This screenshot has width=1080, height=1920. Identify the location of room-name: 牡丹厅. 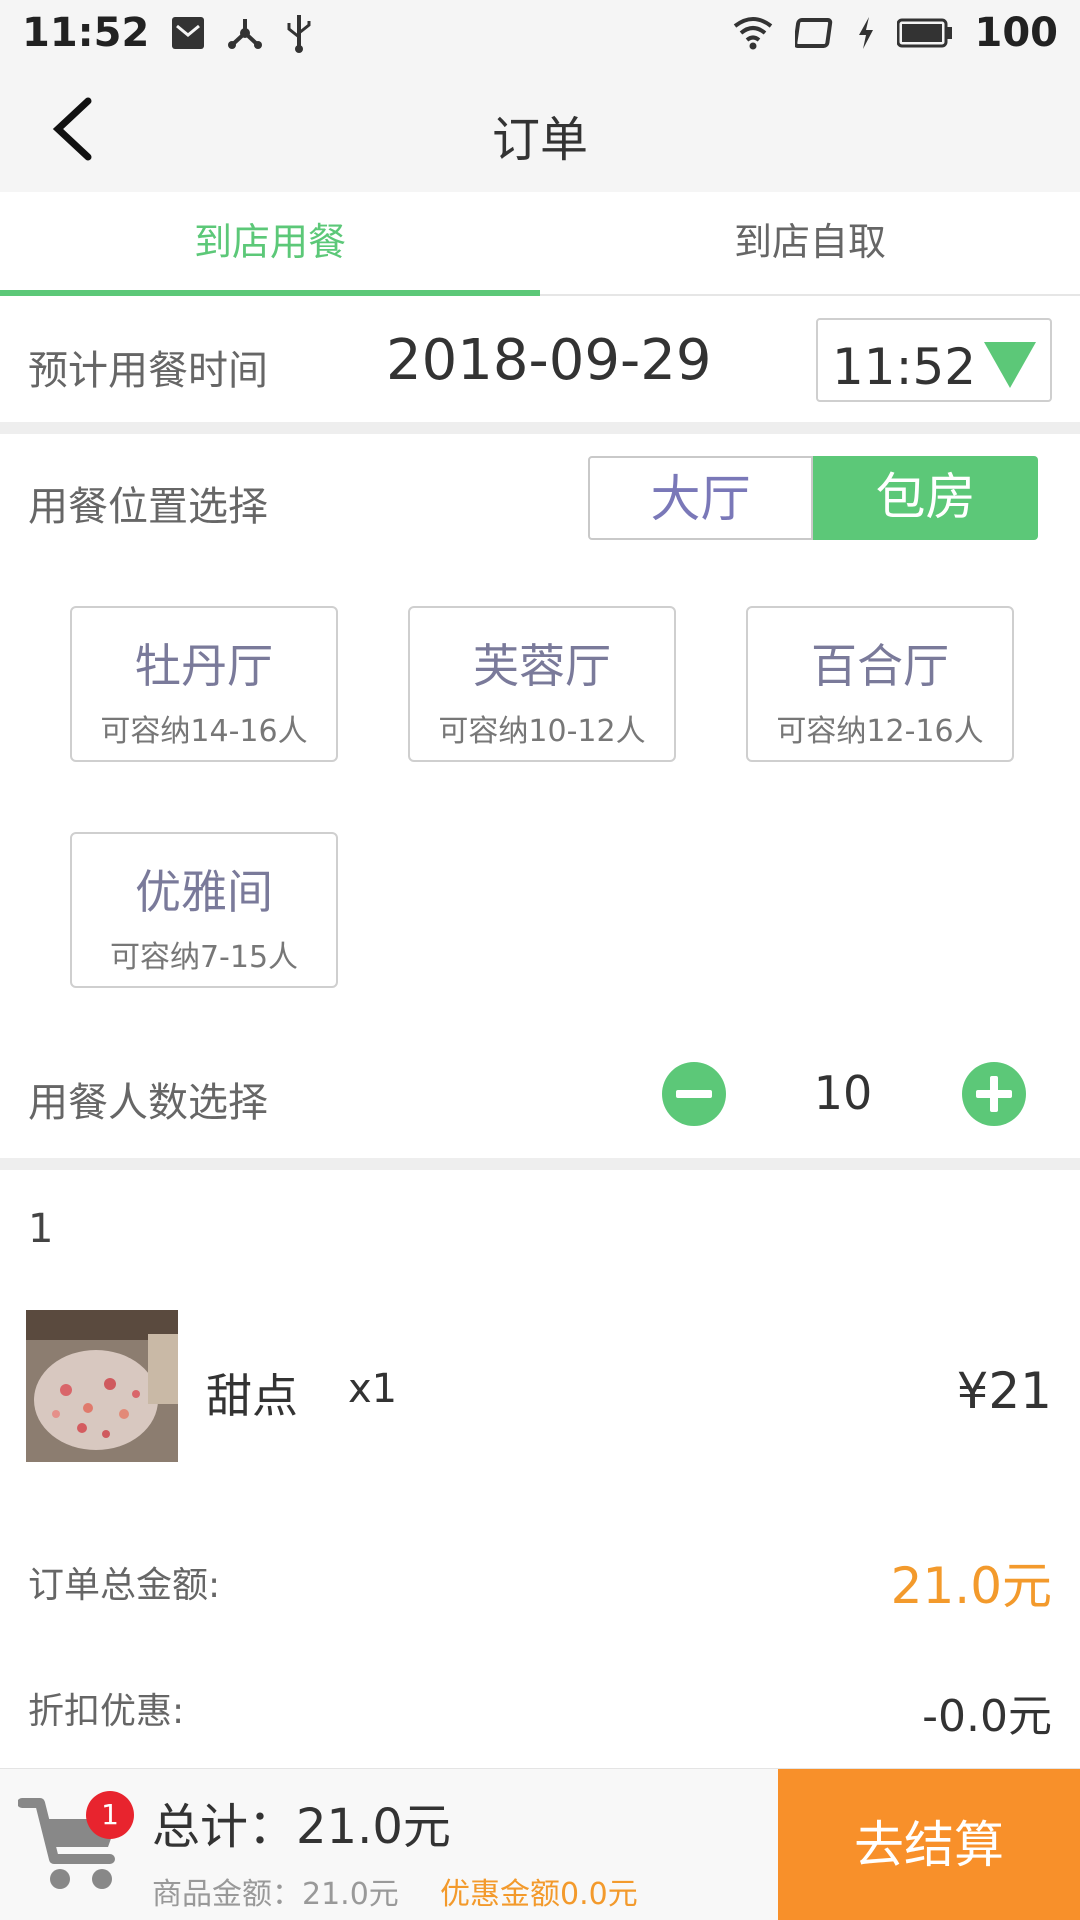
(204, 666).